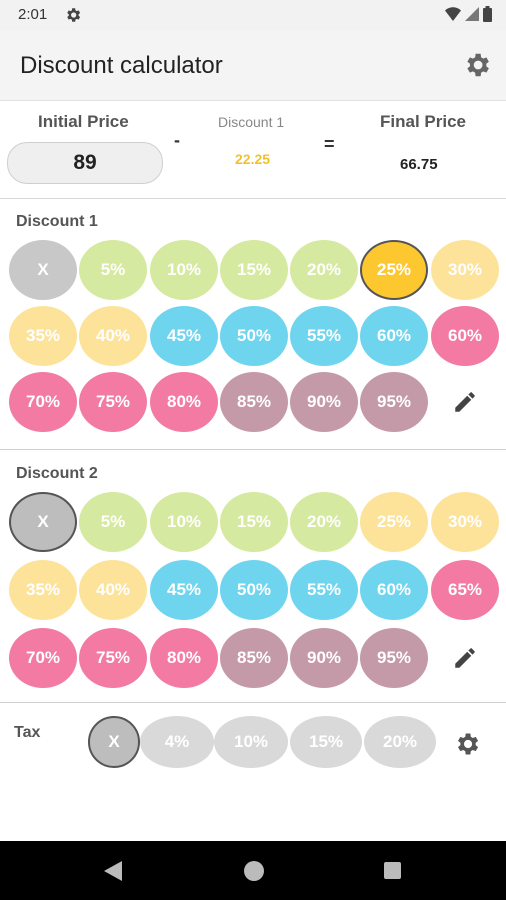 This screenshot has width=506, height=900. I want to click on tax-option-4: 4%, so click(177, 742).